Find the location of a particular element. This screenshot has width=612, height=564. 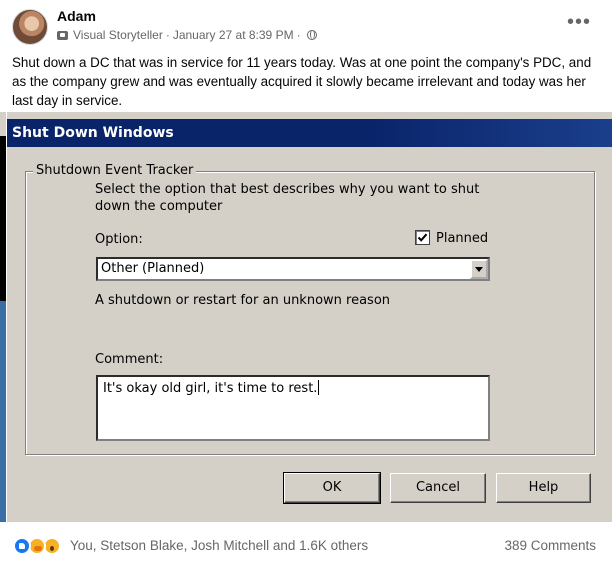

comment-text: It's okay old girl, it's time to rest. is located at coordinates (210, 388).